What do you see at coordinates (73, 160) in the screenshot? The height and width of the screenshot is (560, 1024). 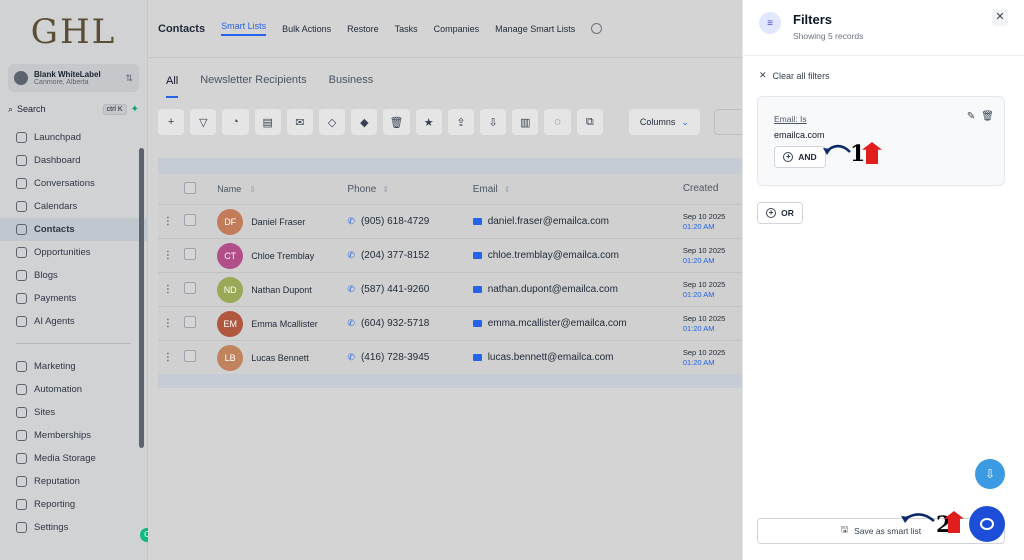 I see `sidebar-item-dashboard: Dashboard` at bounding box center [73, 160].